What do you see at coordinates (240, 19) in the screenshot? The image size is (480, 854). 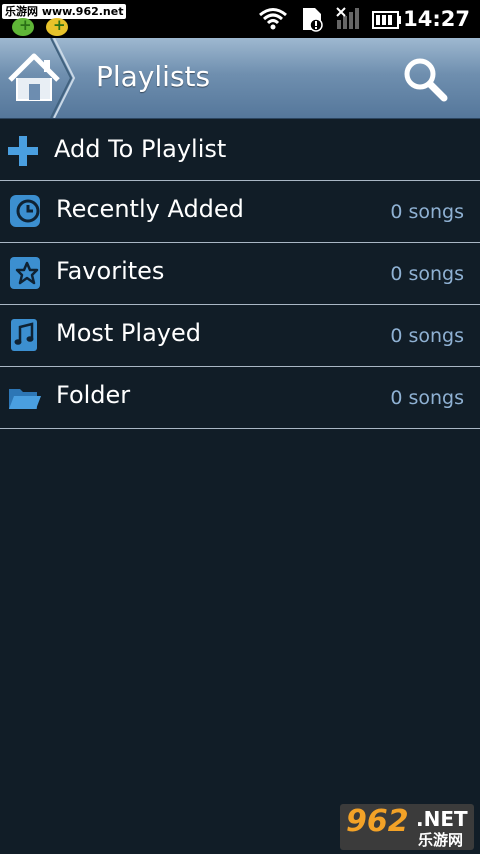 I see `status-bar: 乐游网 www.962.net 14:27` at bounding box center [240, 19].